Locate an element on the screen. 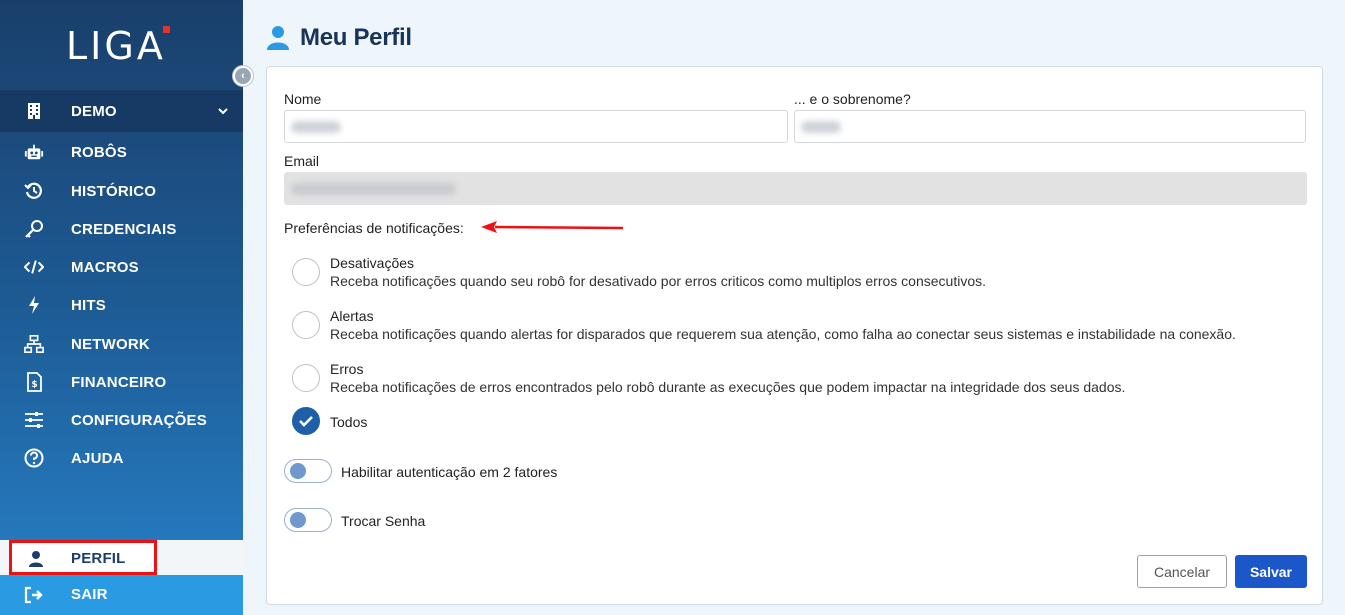  sliders-icon is located at coordinates (34, 420).